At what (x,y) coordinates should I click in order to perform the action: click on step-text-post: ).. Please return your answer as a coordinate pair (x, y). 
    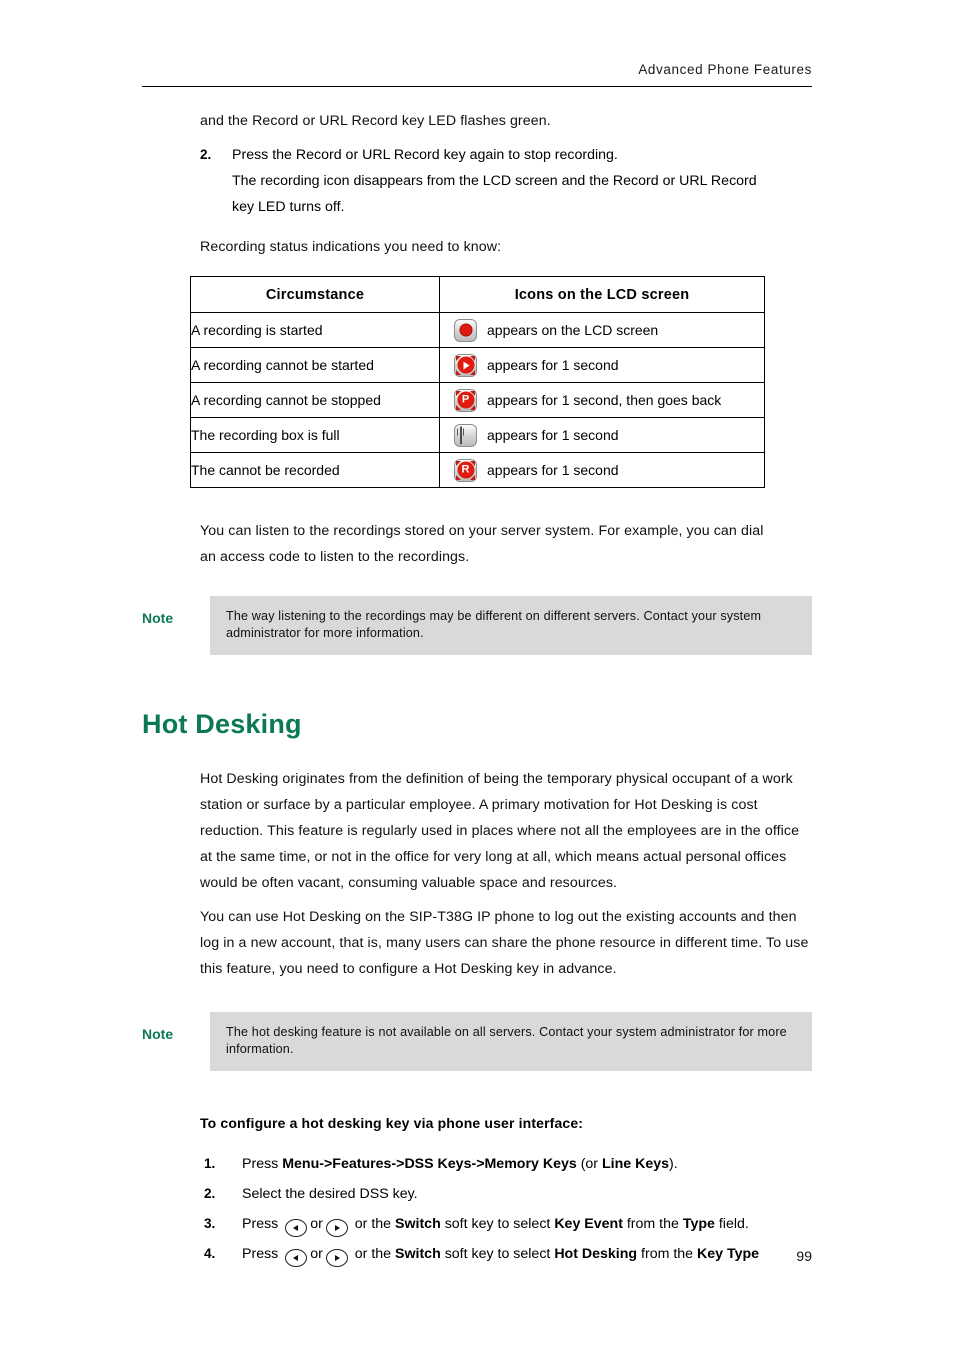
    Looking at the image, I should click on (673, 1164).